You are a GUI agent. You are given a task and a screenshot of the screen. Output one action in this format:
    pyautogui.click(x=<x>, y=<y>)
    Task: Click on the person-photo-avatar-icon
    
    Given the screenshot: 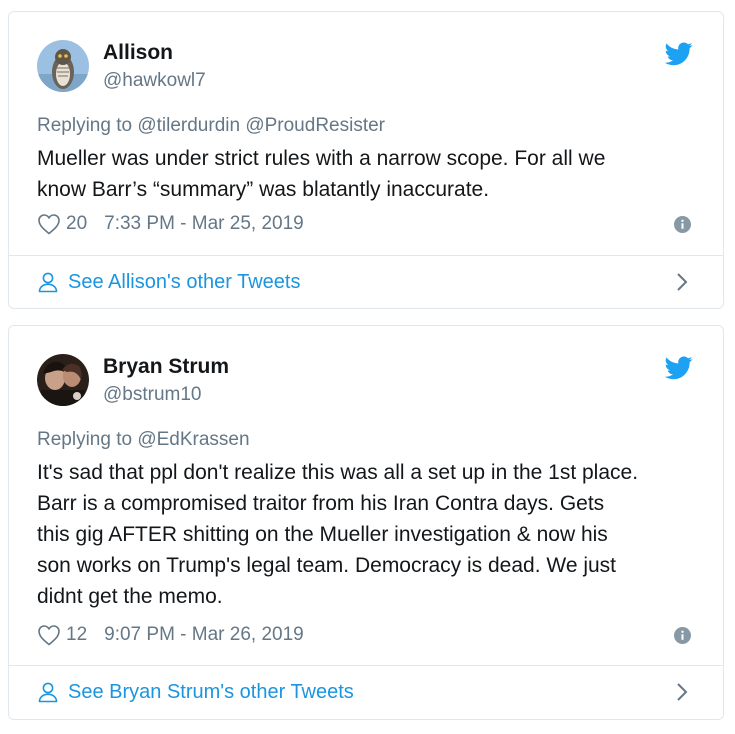 What is the action you would take?
    pyautogui.click(x=63, y=380)
    